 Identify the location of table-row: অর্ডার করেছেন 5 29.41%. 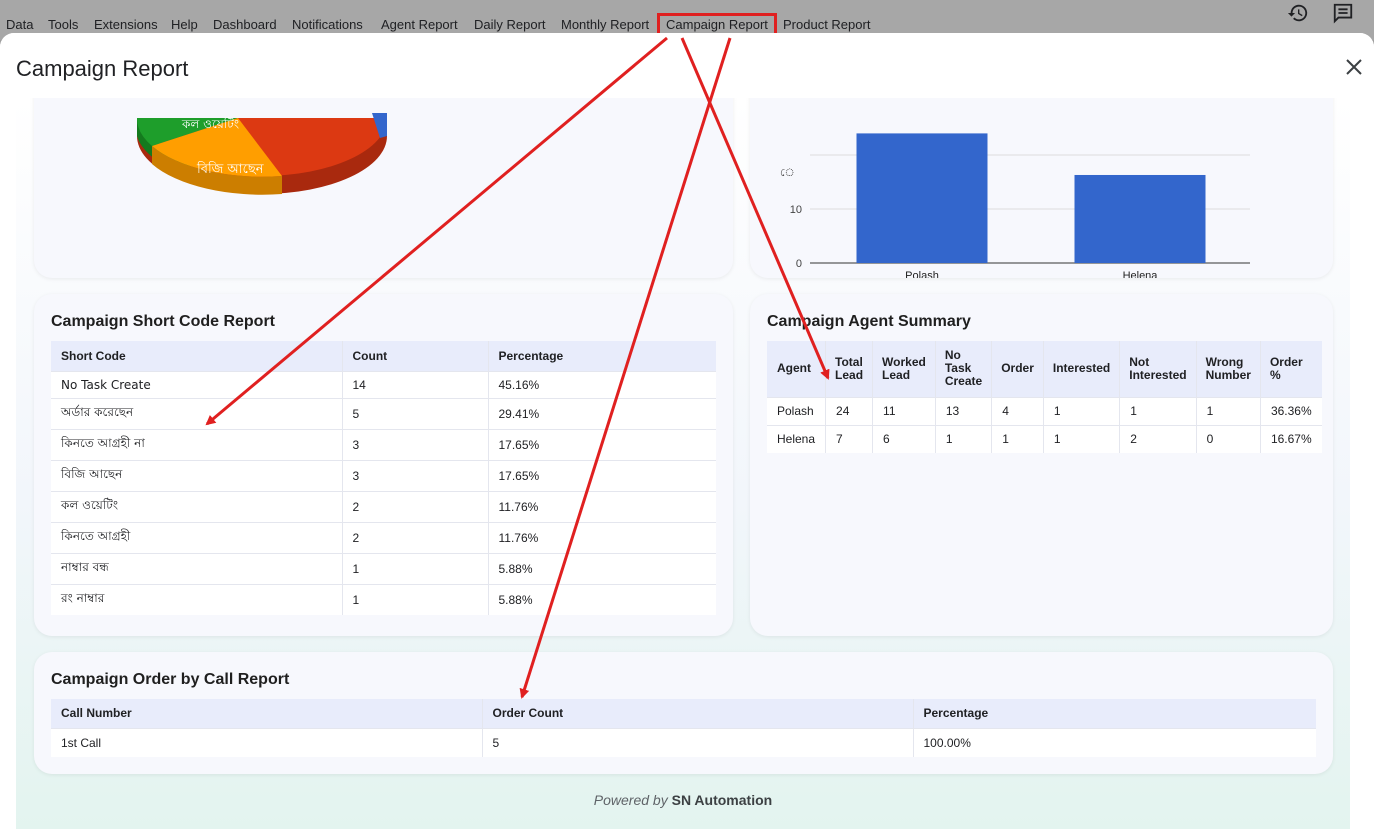
(383, 413).